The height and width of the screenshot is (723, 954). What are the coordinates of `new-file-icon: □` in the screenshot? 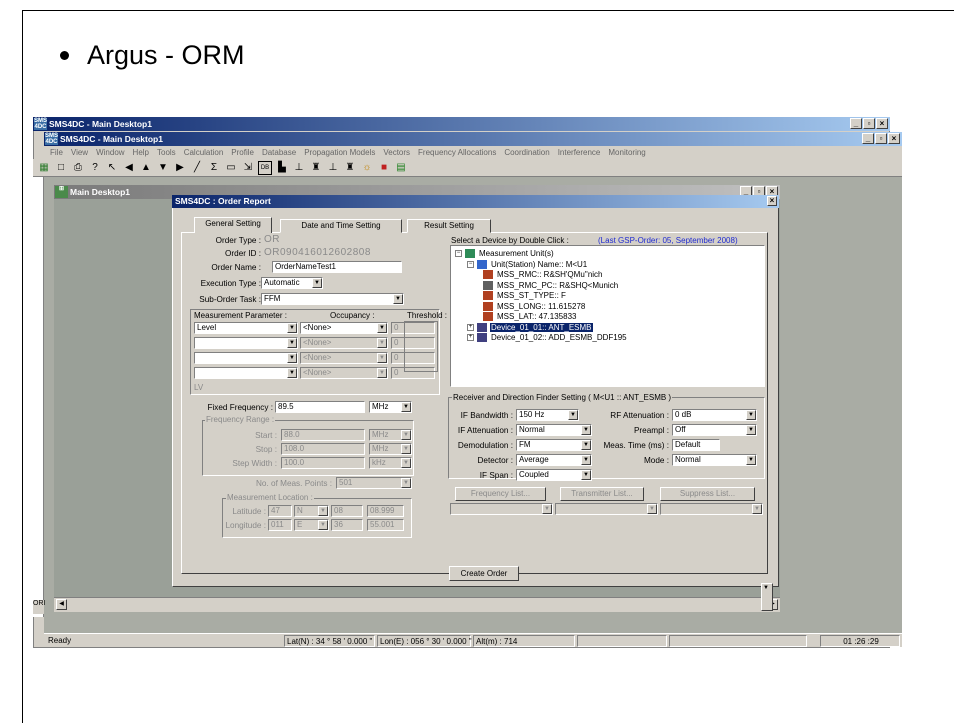 It's located at (61, 168).